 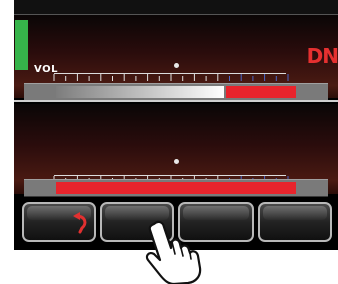 What do you see at coordinates (176, 65) in the screenshot?
I see `volume-position-dot` at bounding box center [176, 65].